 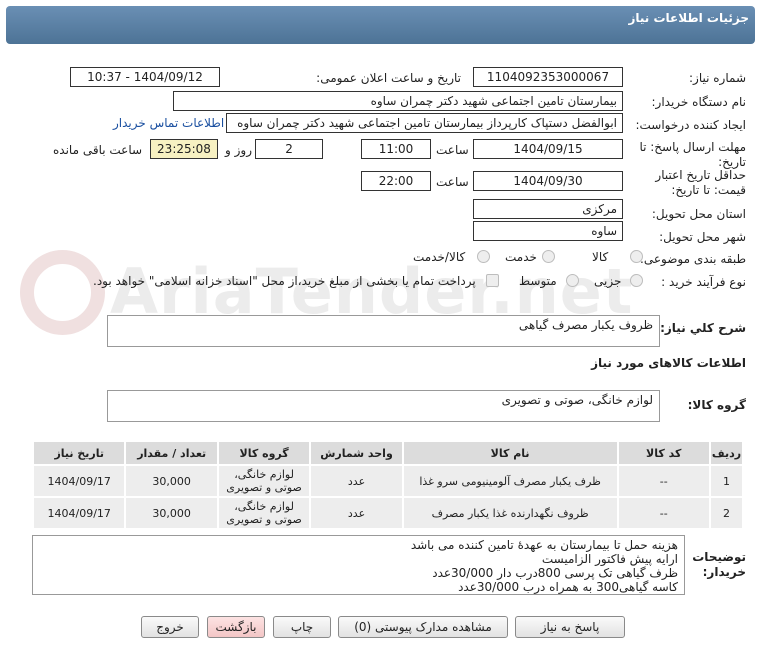 I want to click on col-row: ردیف, so click(x=726, y=453).